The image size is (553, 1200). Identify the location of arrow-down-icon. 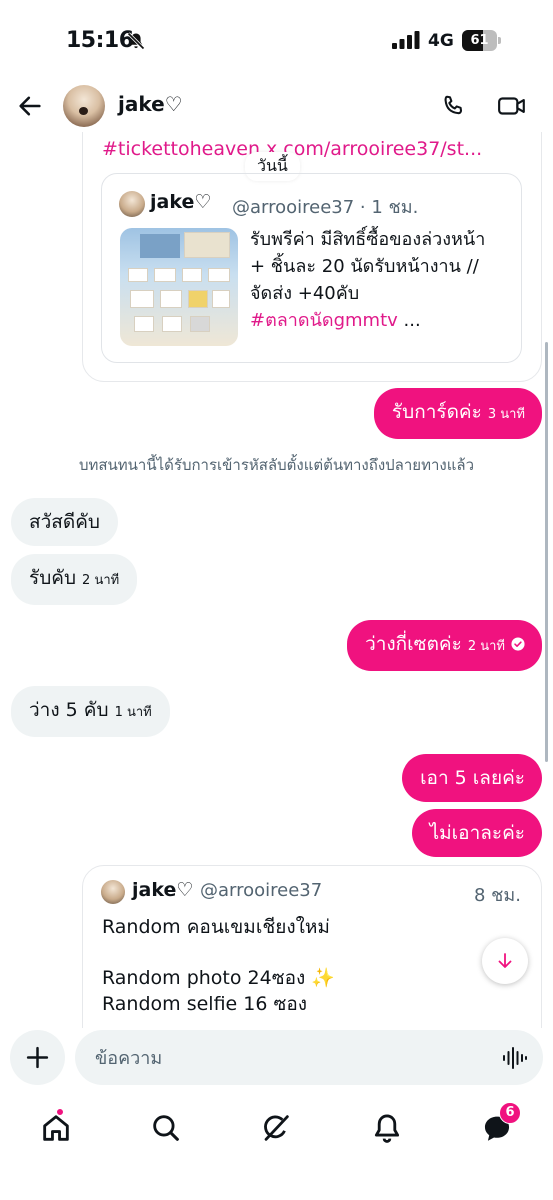
(505, 960).